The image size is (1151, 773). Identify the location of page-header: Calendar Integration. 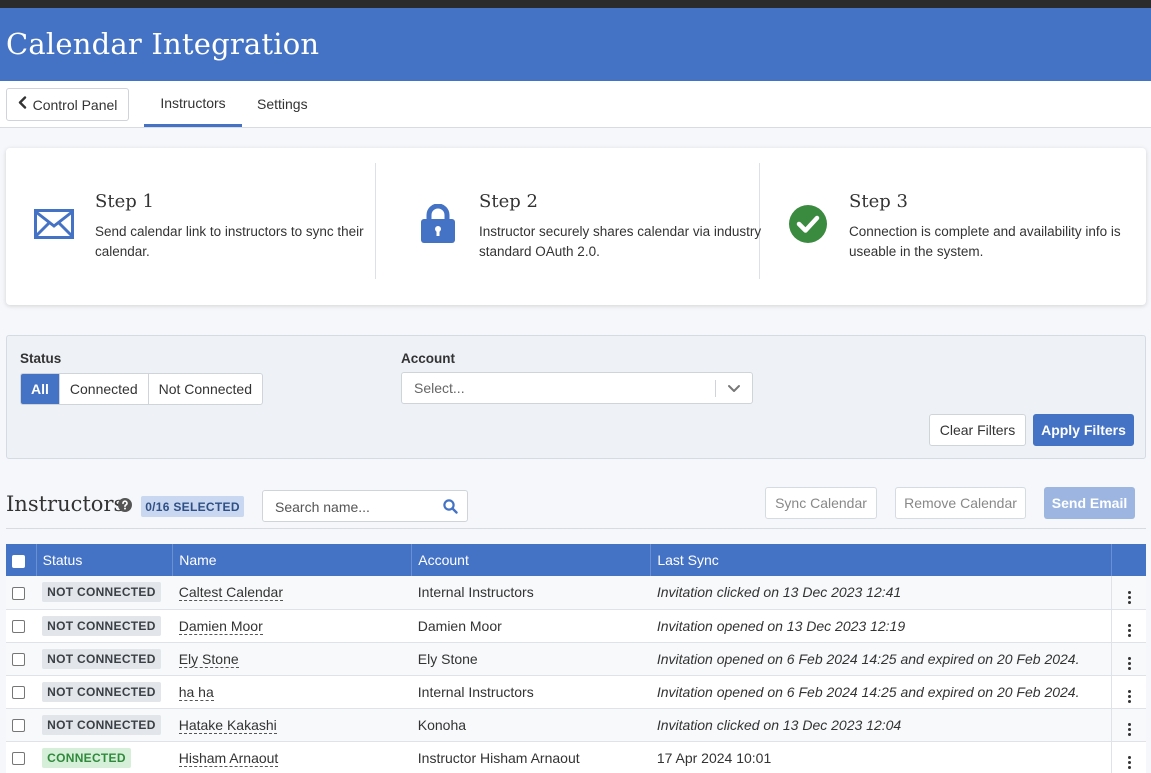
(575, 44).